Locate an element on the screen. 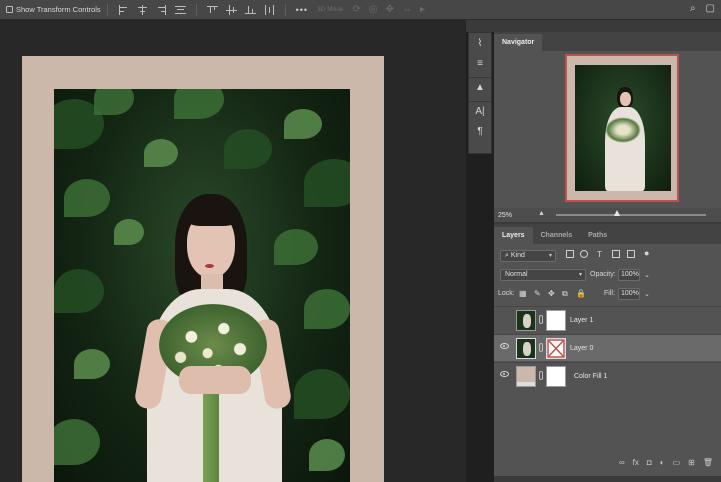 This screenshot has height=482, width=721. layer-name: Color Fill 1 is located at coordinates (590, 376).